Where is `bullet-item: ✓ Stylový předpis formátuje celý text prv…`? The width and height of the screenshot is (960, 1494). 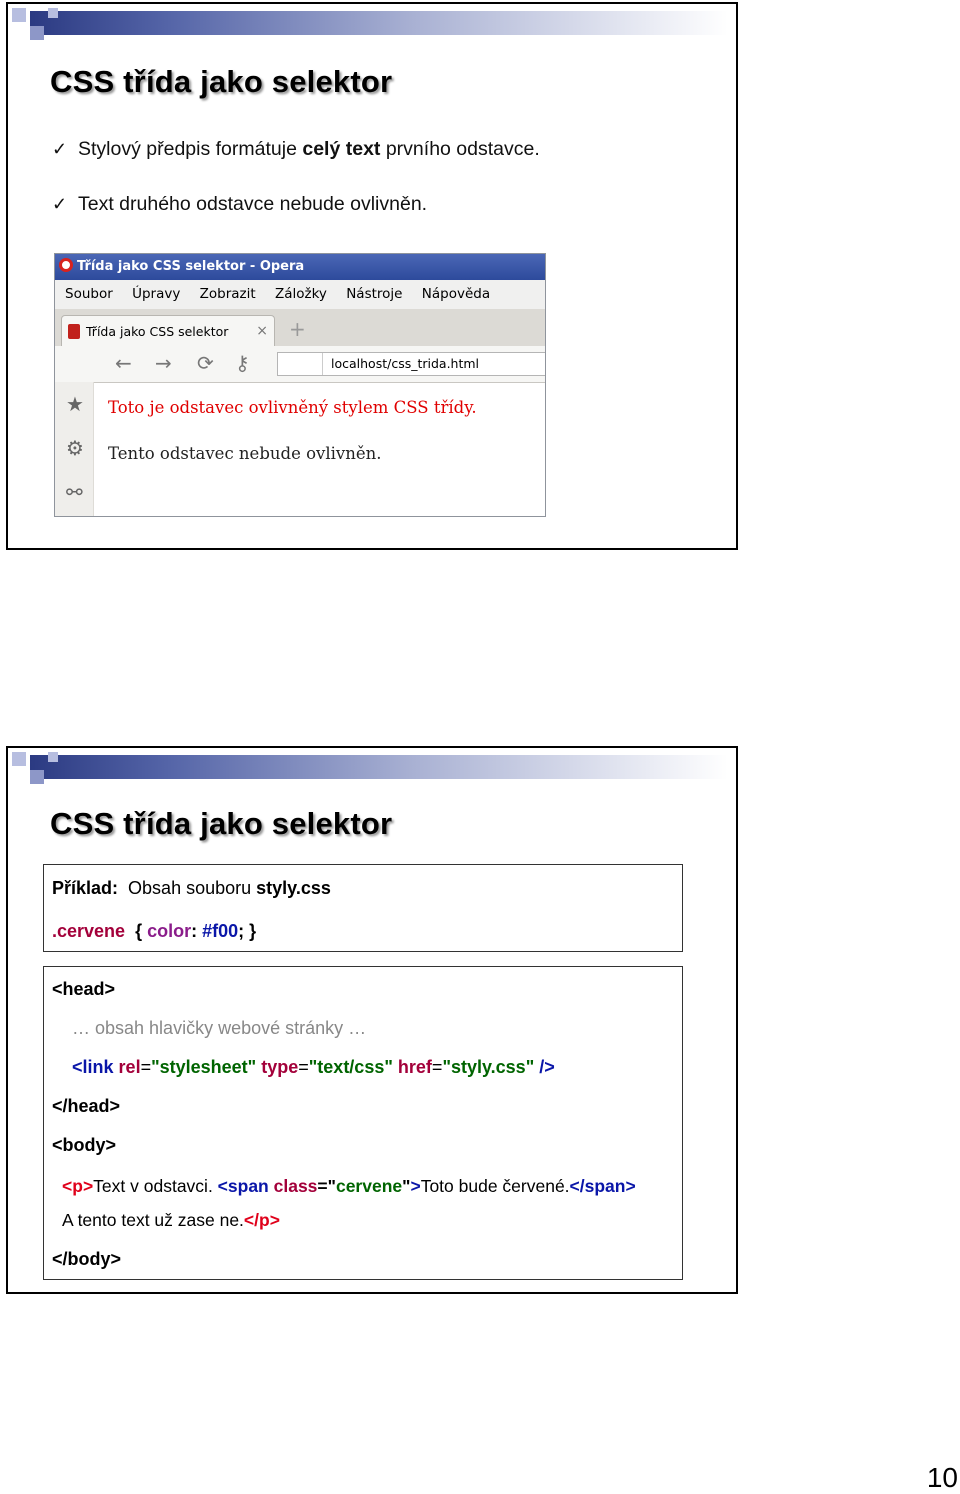
bullet-item: ✓ Stylový předpis formátuje celý text prv… is located at coordinates (296, 149).